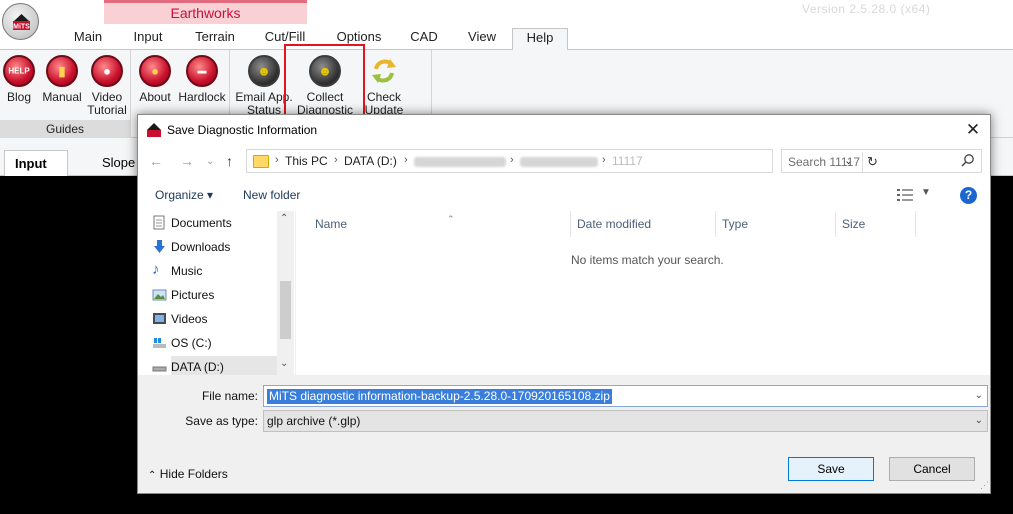  Describe the element at coordinates (285, 310) in the screenshot. I see `nav-scroll-thumb` at that location.